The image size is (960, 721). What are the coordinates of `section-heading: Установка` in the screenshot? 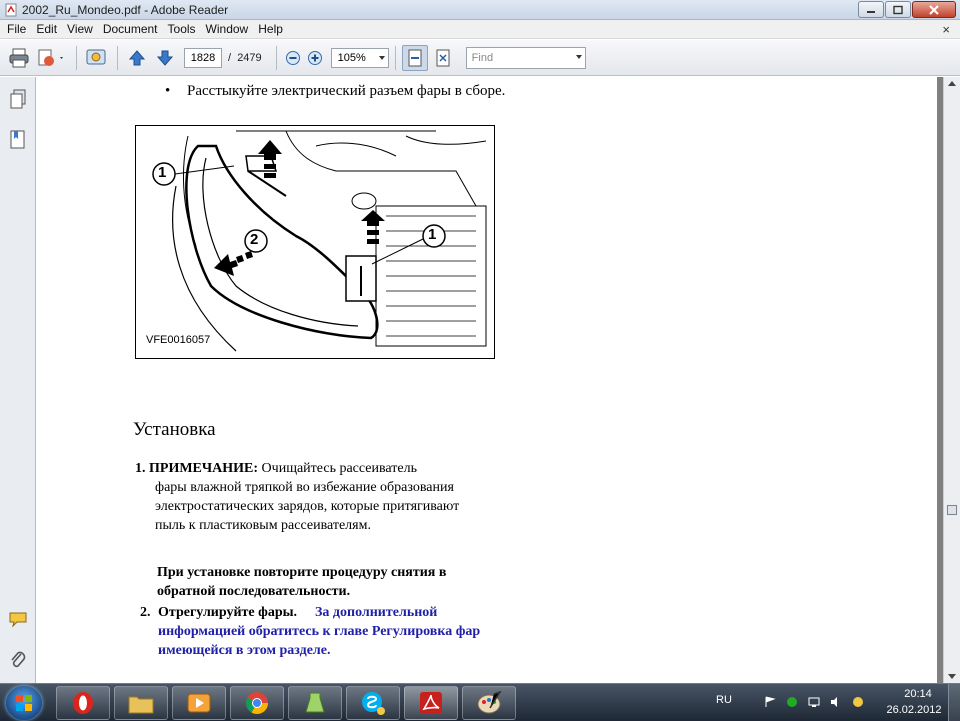 It's located at (174, 429).